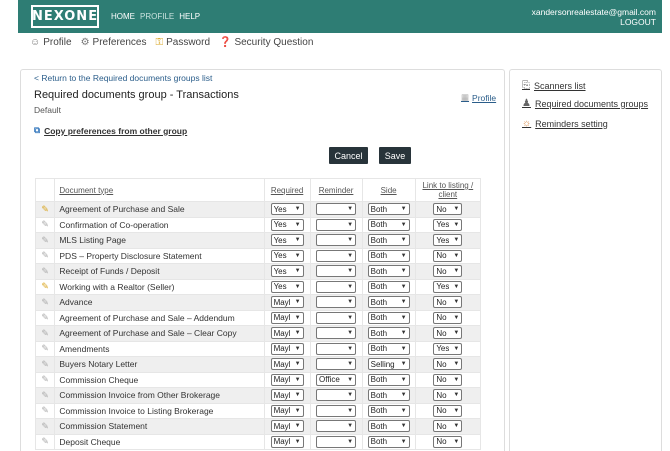  Describe the element at coordinates (287, 190) in the screenshot. I see `header-required: Required` at that location.